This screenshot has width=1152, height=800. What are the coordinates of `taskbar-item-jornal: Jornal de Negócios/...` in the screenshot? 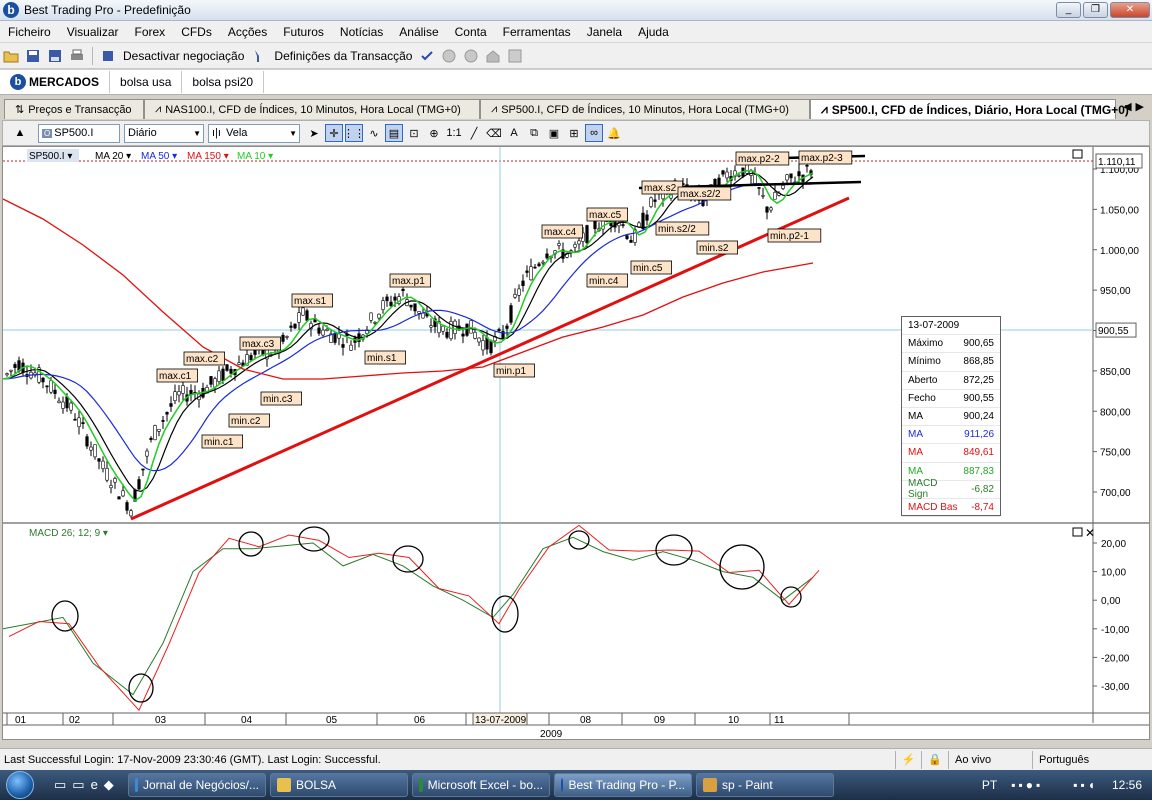 It's located at (197, 785).